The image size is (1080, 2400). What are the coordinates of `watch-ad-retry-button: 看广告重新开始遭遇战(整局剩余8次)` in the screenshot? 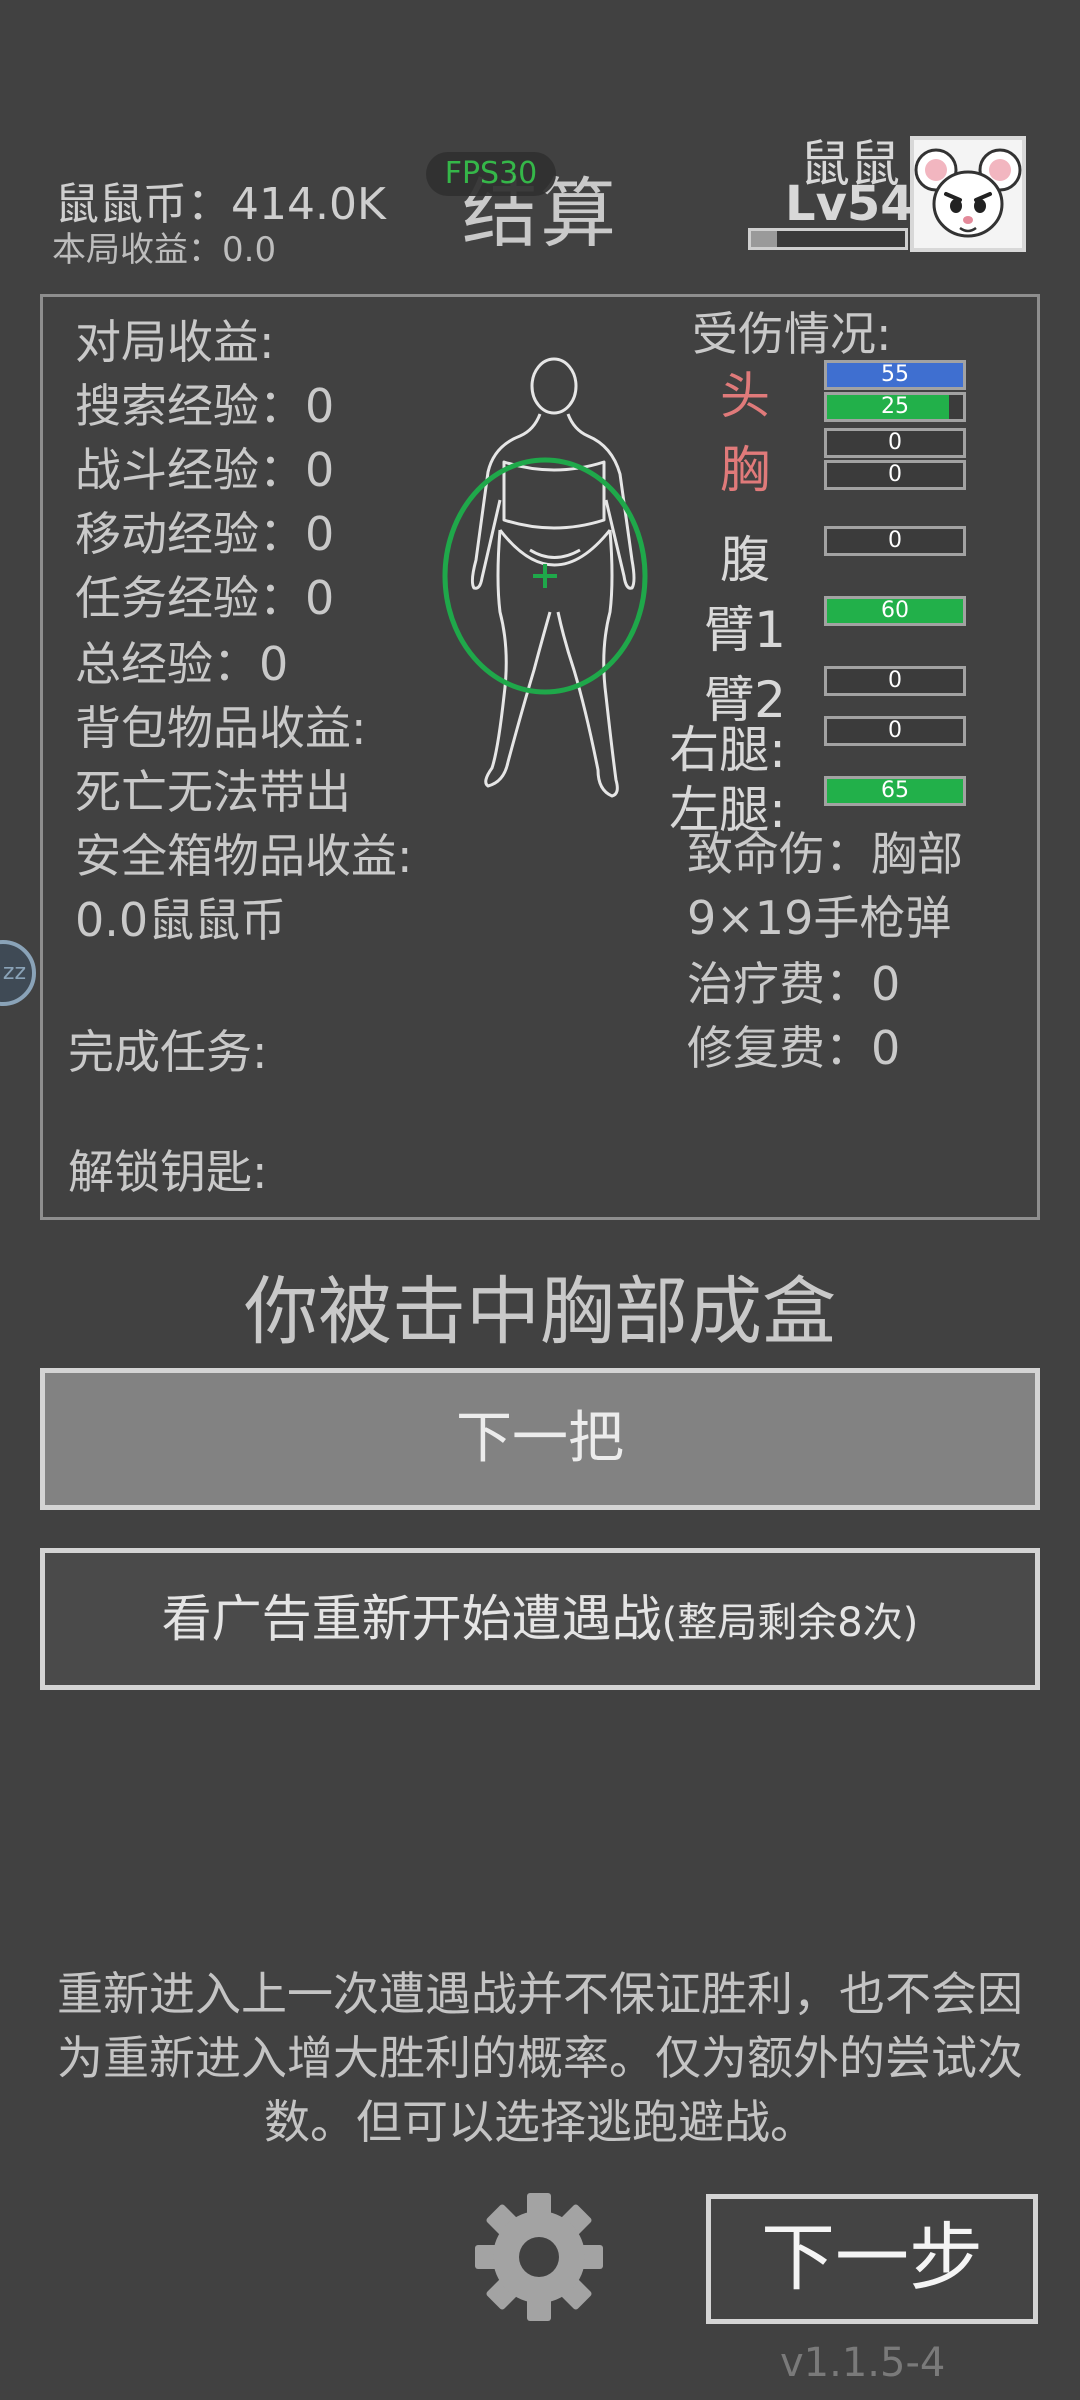 It's located at (540, 1619).